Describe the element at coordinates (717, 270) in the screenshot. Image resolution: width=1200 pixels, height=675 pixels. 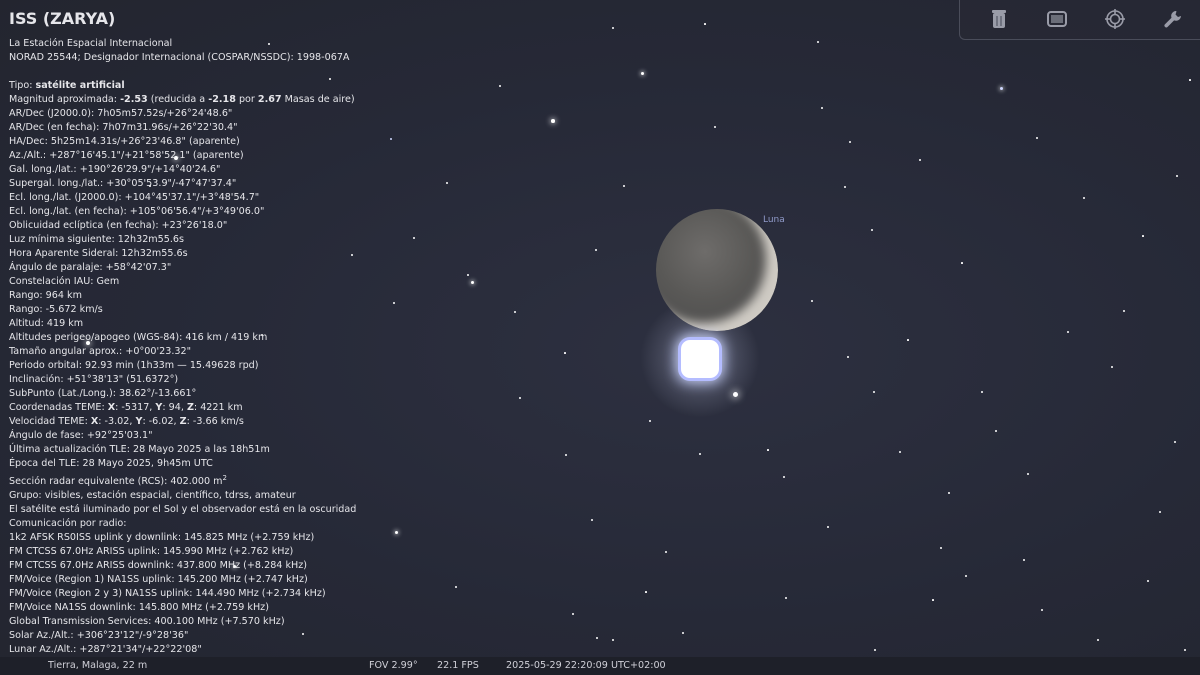
I see `moon` at that location.